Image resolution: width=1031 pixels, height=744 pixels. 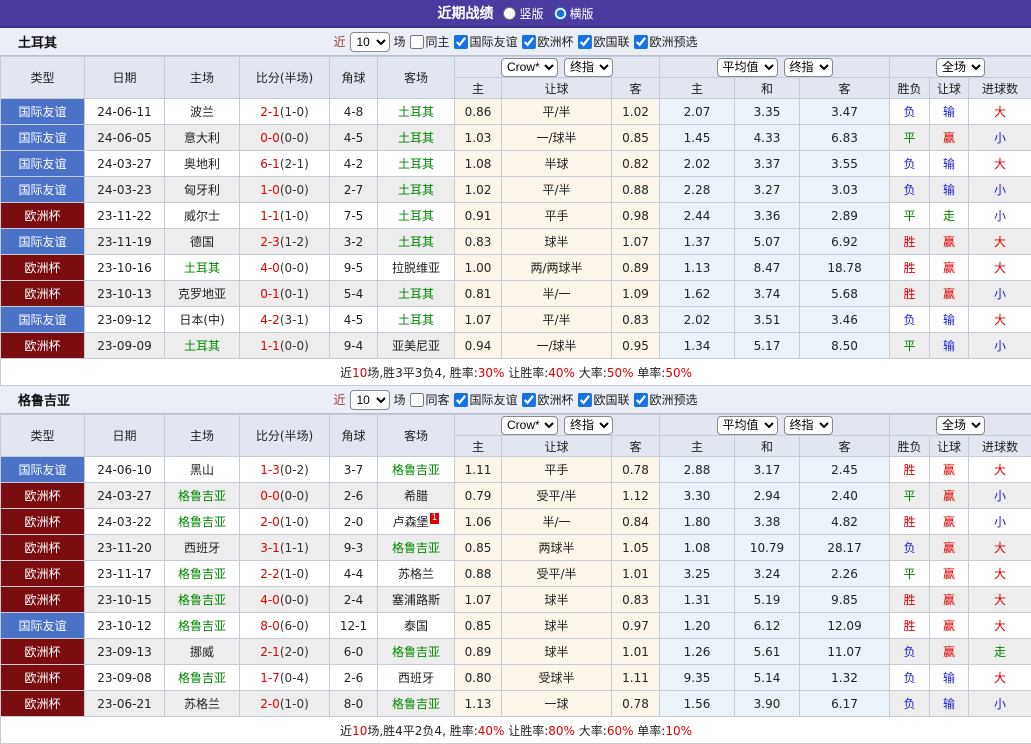 I want to click on avg-draw-odds: 6.12, so click(x=767, y=625).